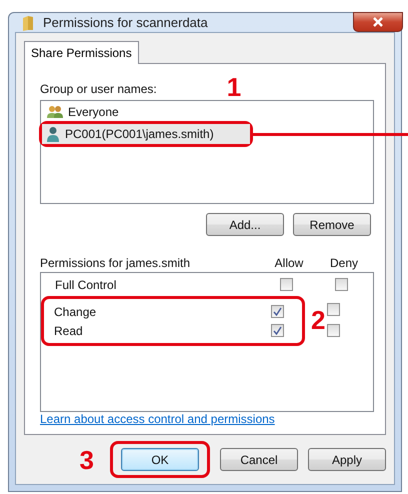  Describe the element at coordinates (332, 224) in the screenshot. I see `user-button: Remove` at that location.